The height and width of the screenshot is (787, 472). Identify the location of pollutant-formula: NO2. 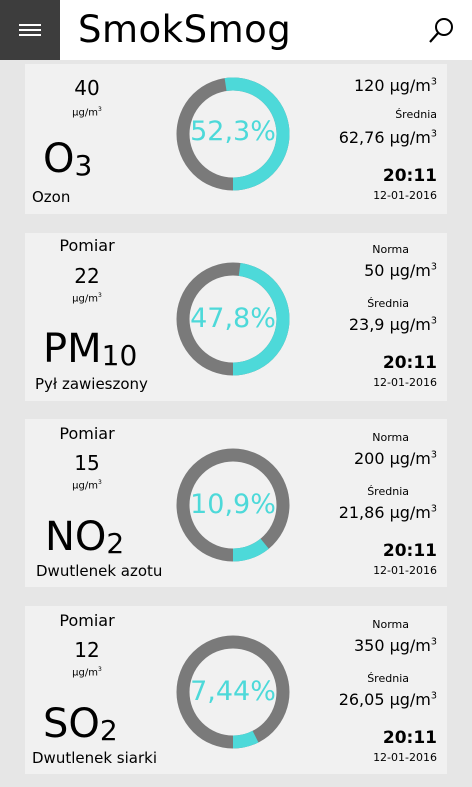
(85, 537).